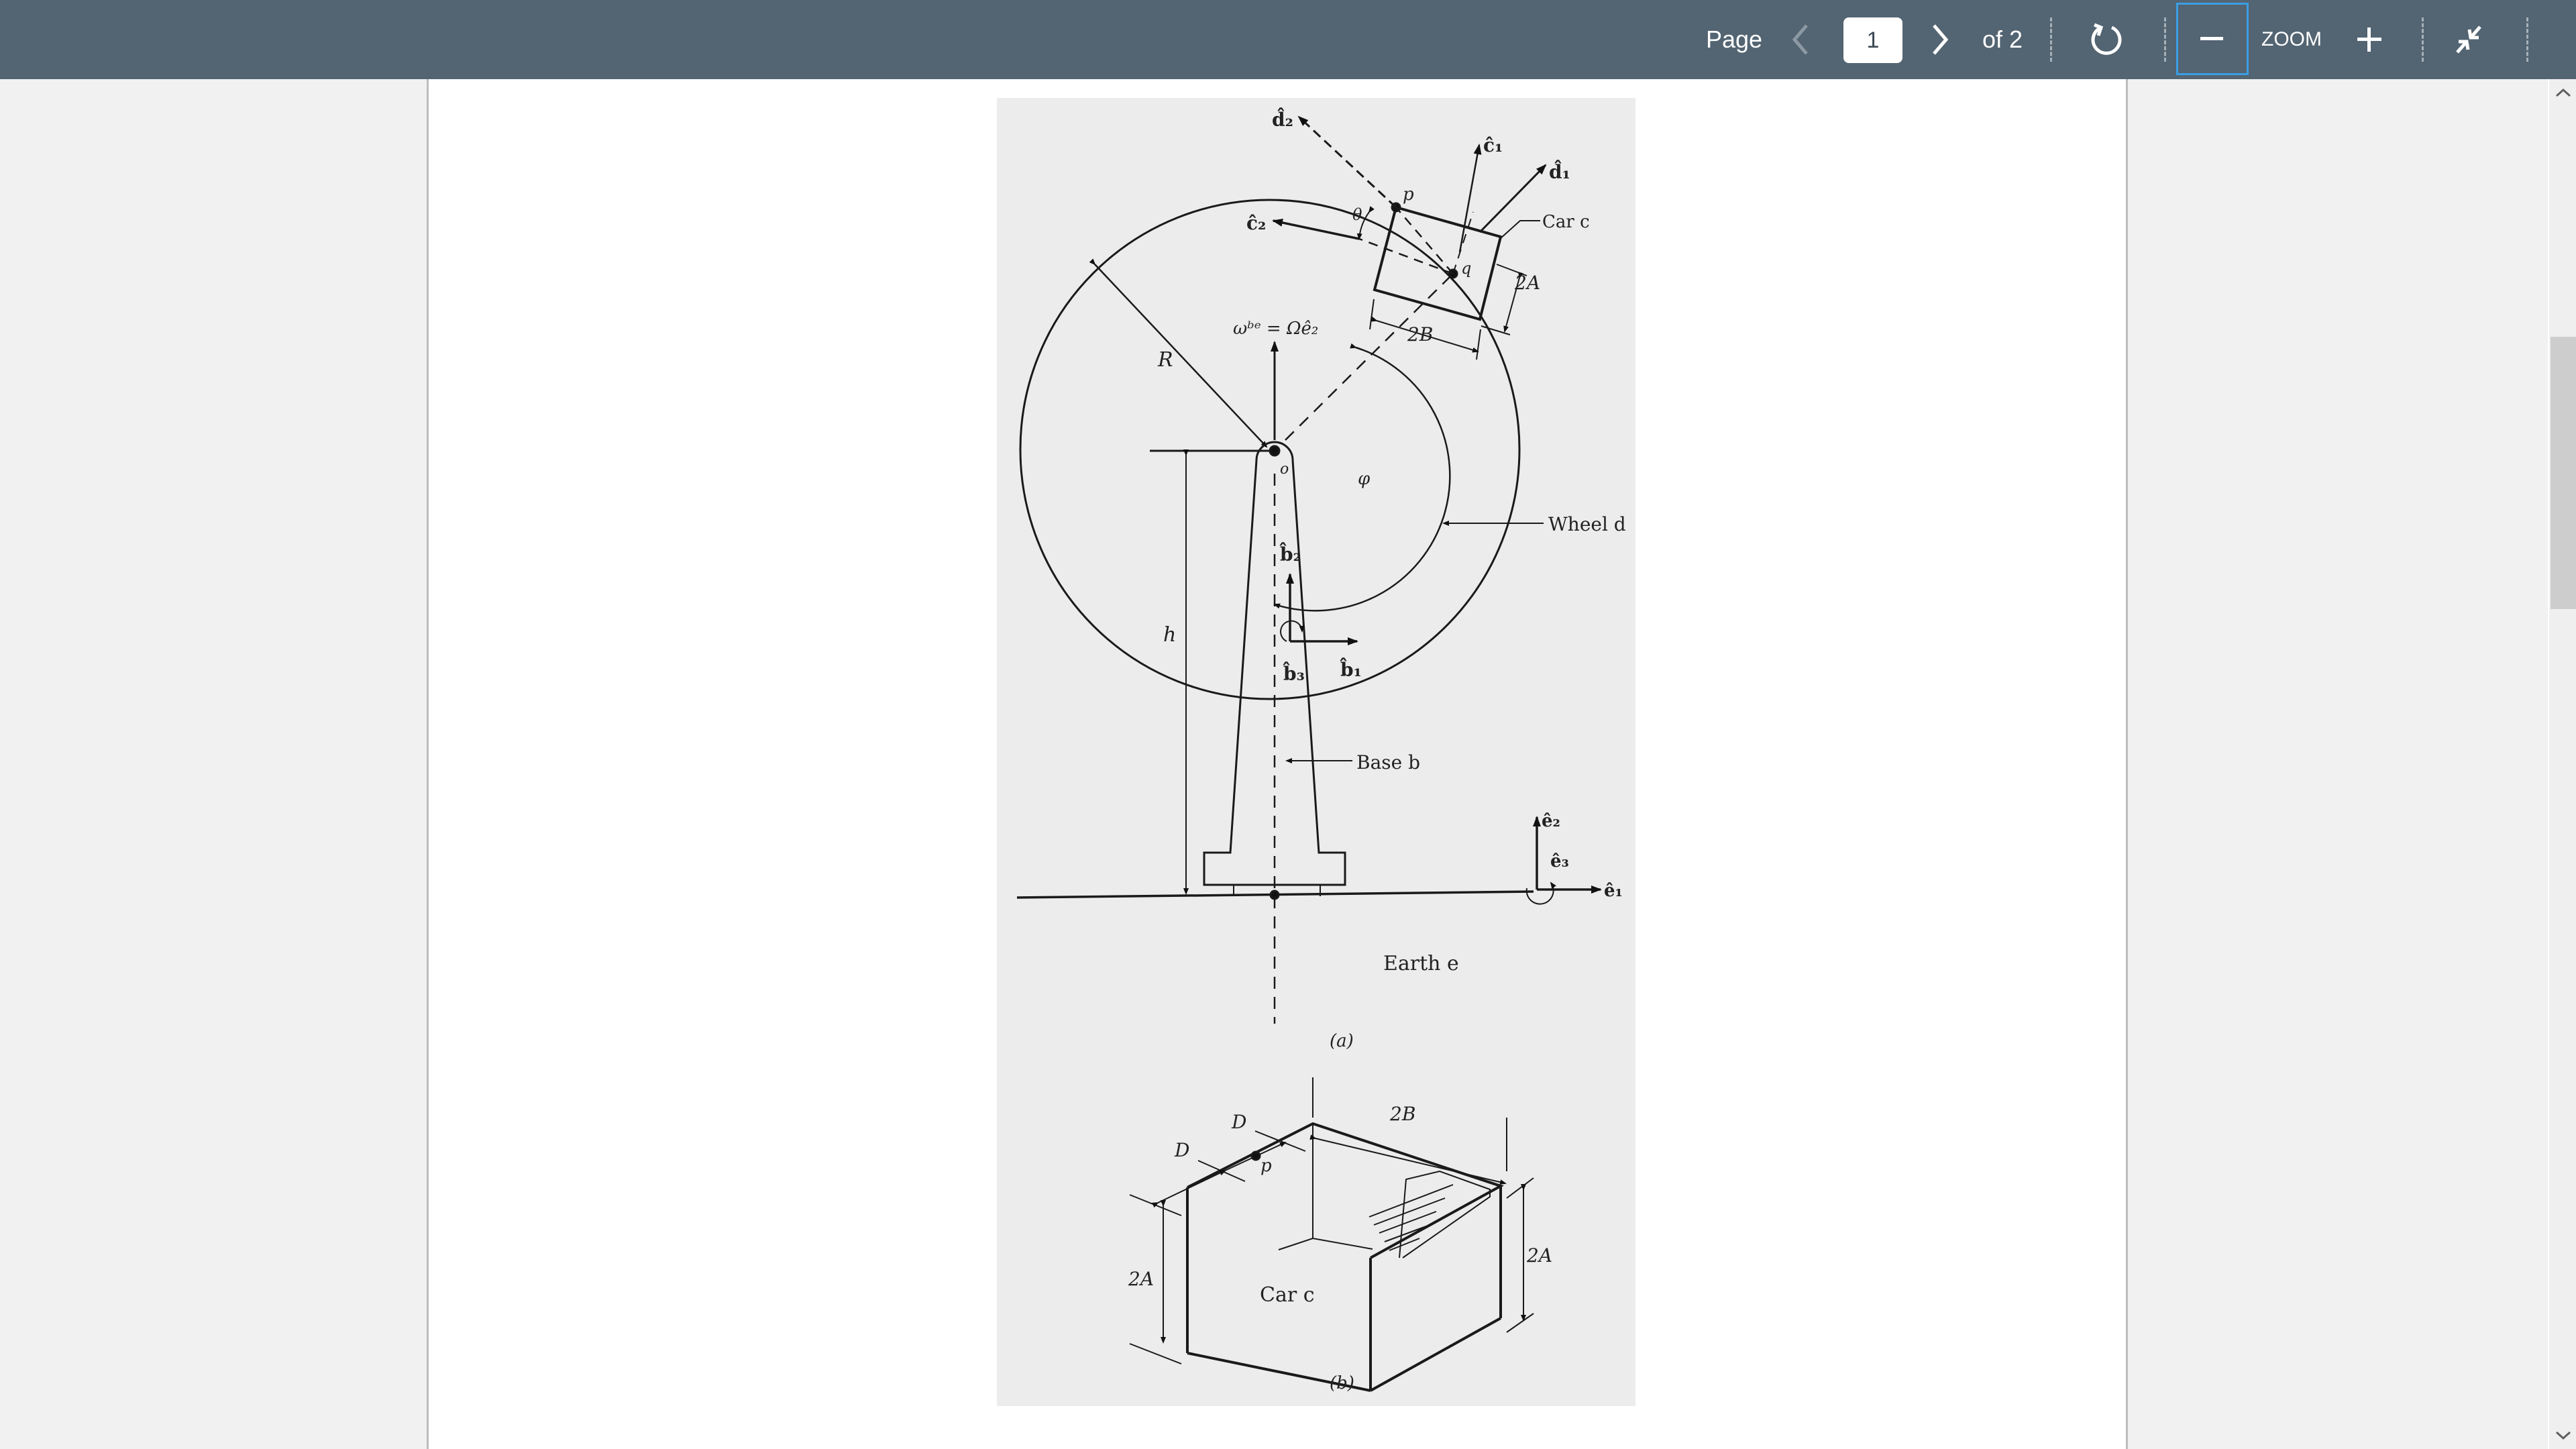 The height and width of the screenshot is (1449, 2576). I want to click on label-2B-b: 2B, so click(1402, 1114).